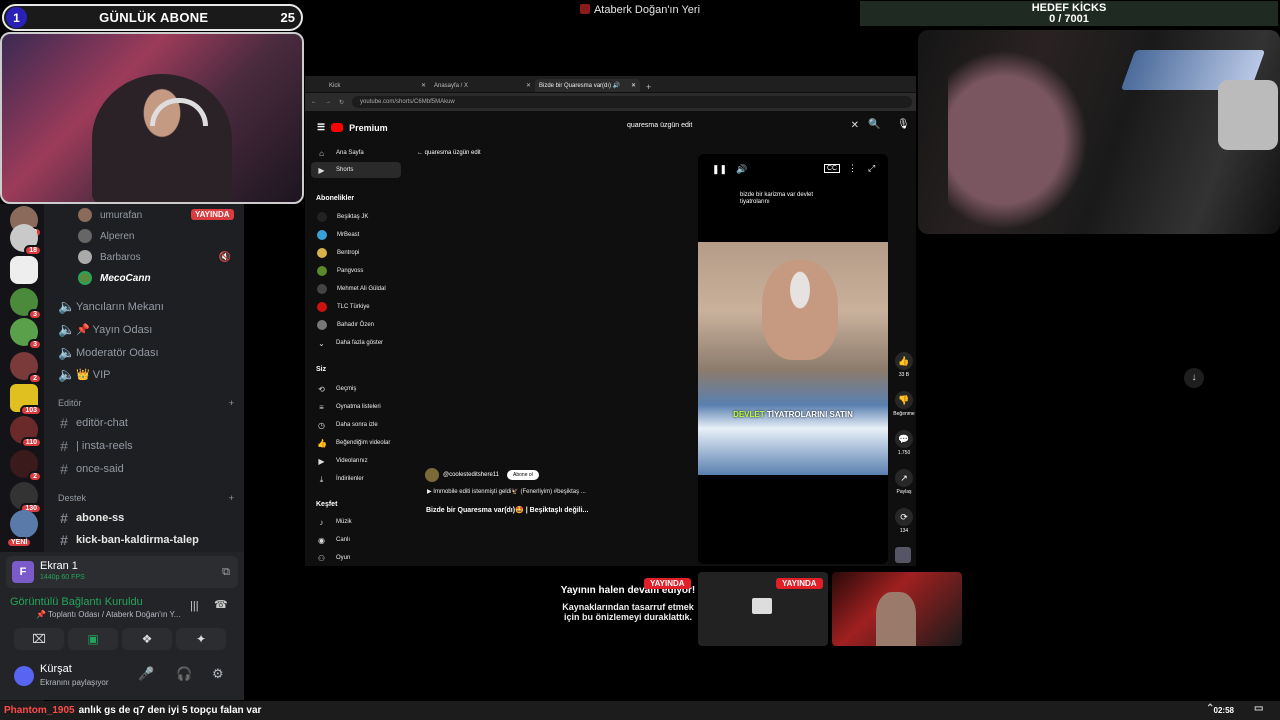  What do you see at coordinates (105, 329) in the screenshot?
I see `voice-channel: 🔈 📌 Yayın Odası` at bounding box center [105, 329].